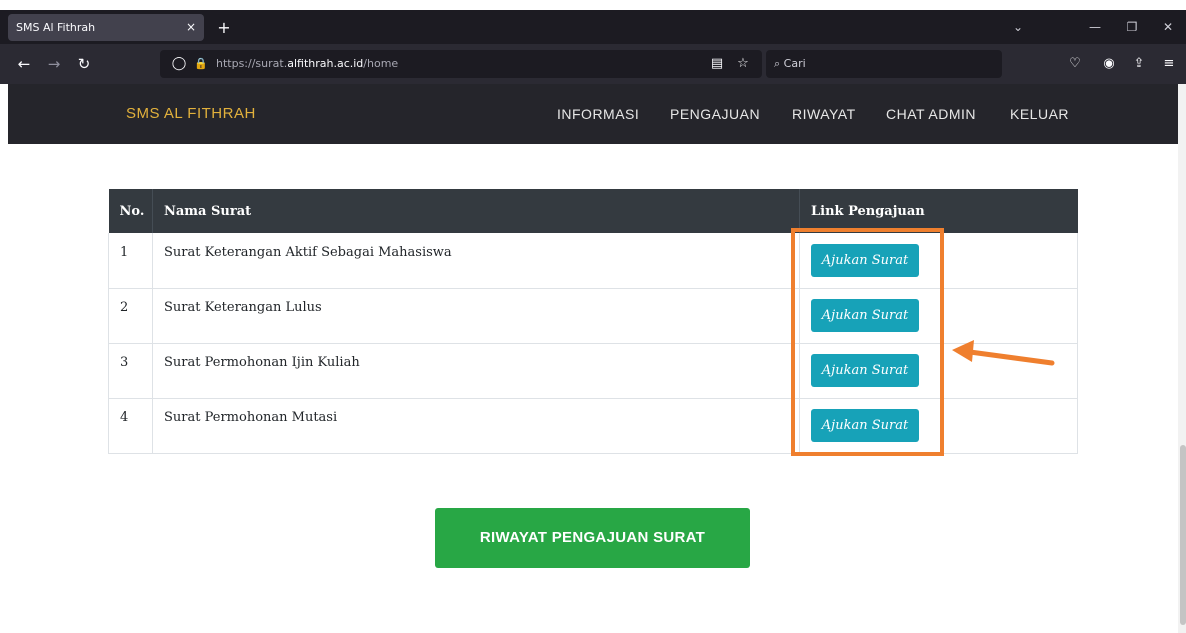 Image resolution: width=1186 pixels, height=633 pixels. I want to click on page-scrollbar-thumb, so click(1183, 535).